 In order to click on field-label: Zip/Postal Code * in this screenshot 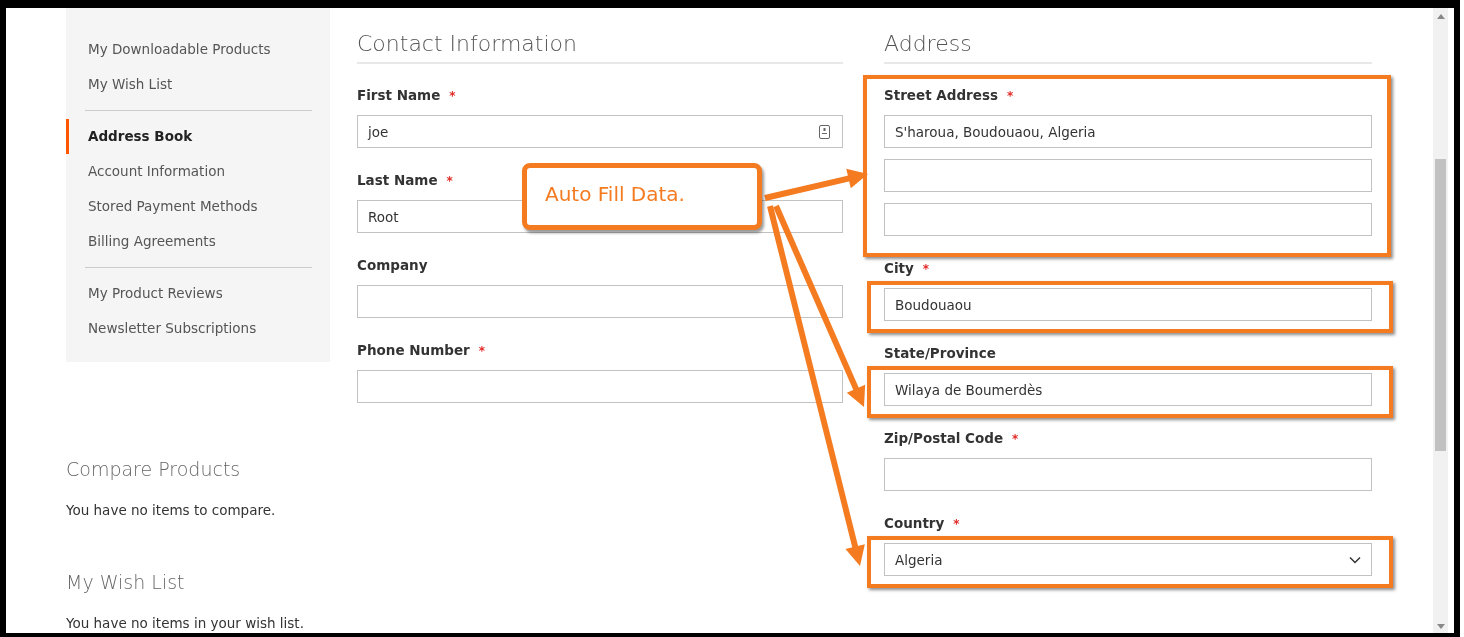, I will do `click(951, 438)`.